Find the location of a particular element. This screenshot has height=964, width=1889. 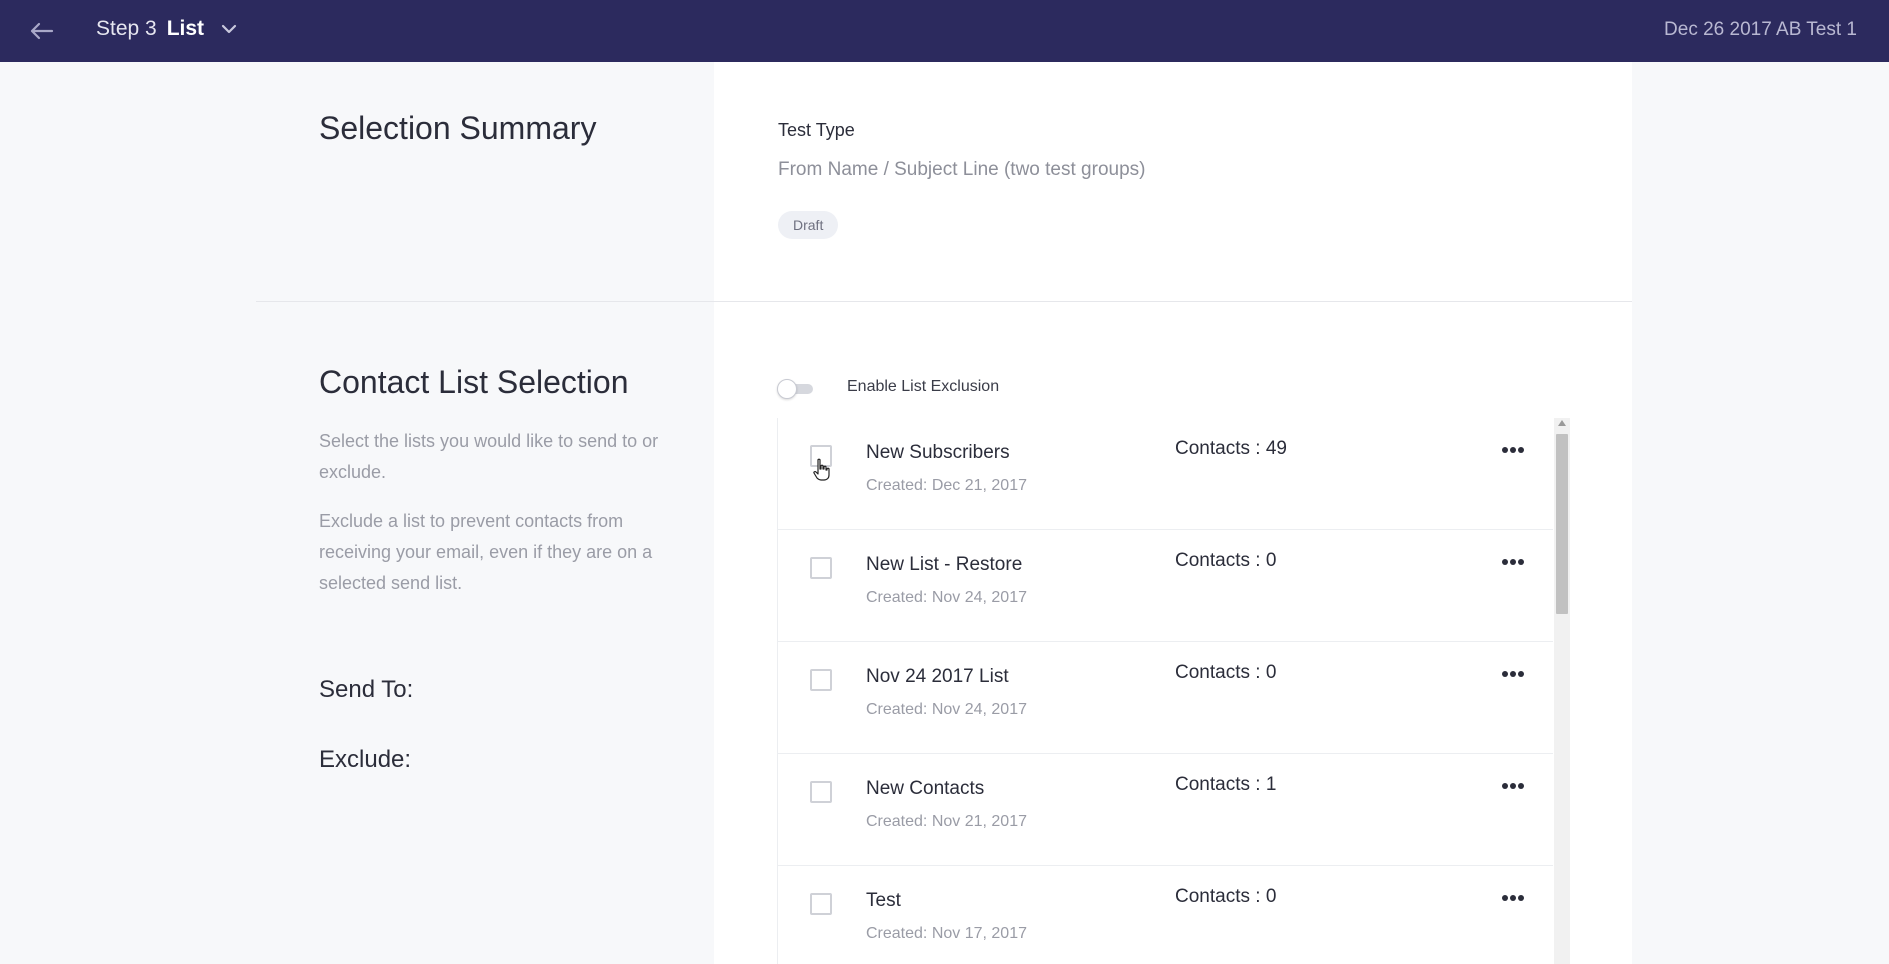

back-button is located at coordinates (41, 31).